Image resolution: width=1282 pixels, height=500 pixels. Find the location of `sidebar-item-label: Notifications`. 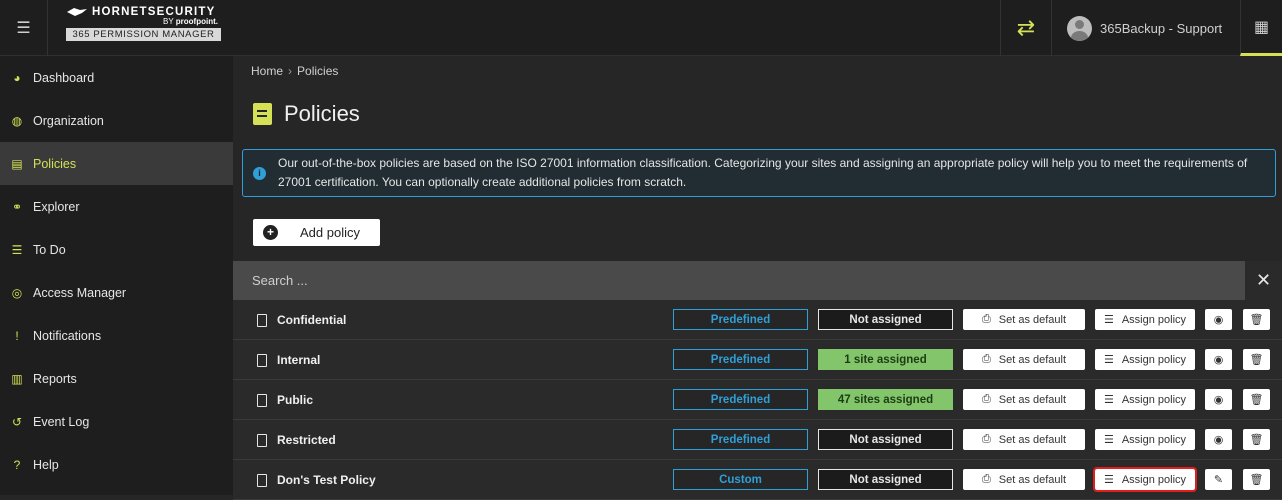

sidebar-item-label: Notifications is located at coordinates (67, 335).